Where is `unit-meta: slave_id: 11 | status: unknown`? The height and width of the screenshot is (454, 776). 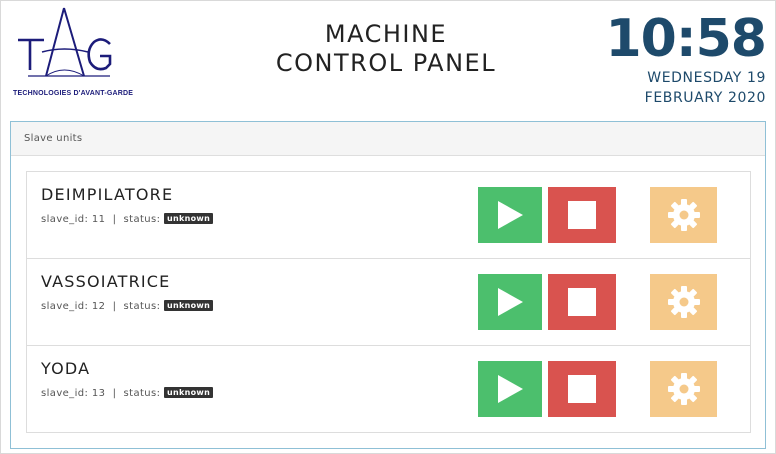
unit-meta: slave_id: 11 | status: unknown is located at coordinates (127, 219).